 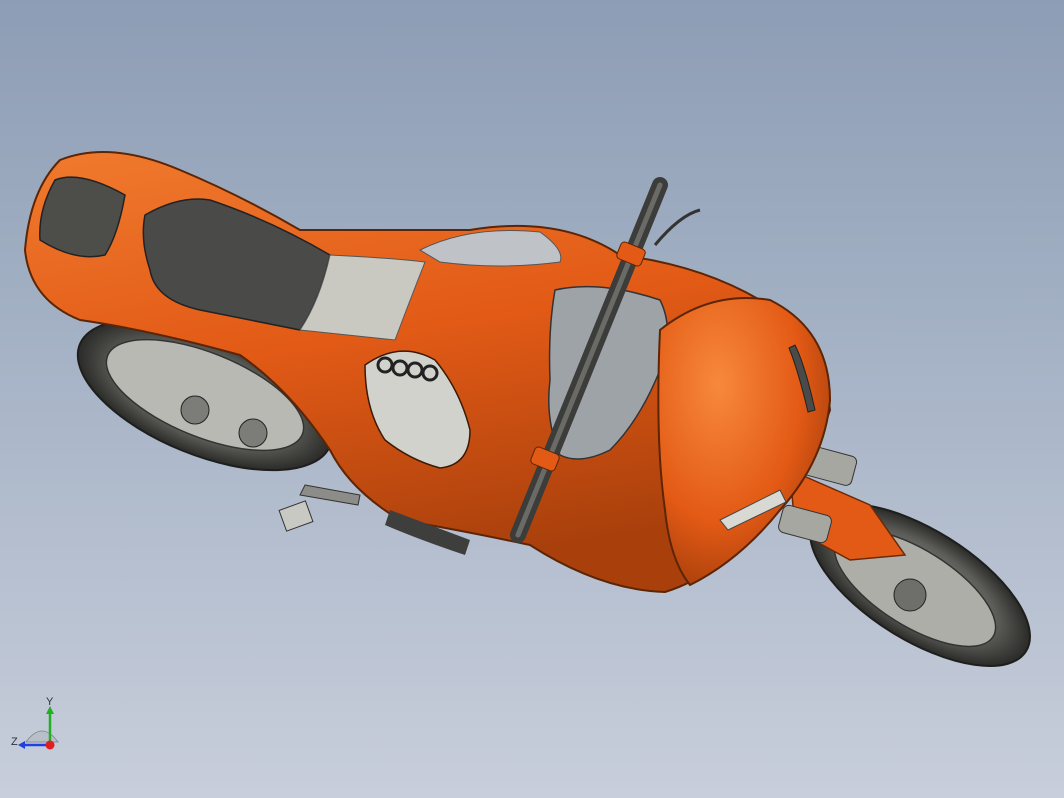 I want to click on y-axis-label: Y, so click(x=50, y=702).